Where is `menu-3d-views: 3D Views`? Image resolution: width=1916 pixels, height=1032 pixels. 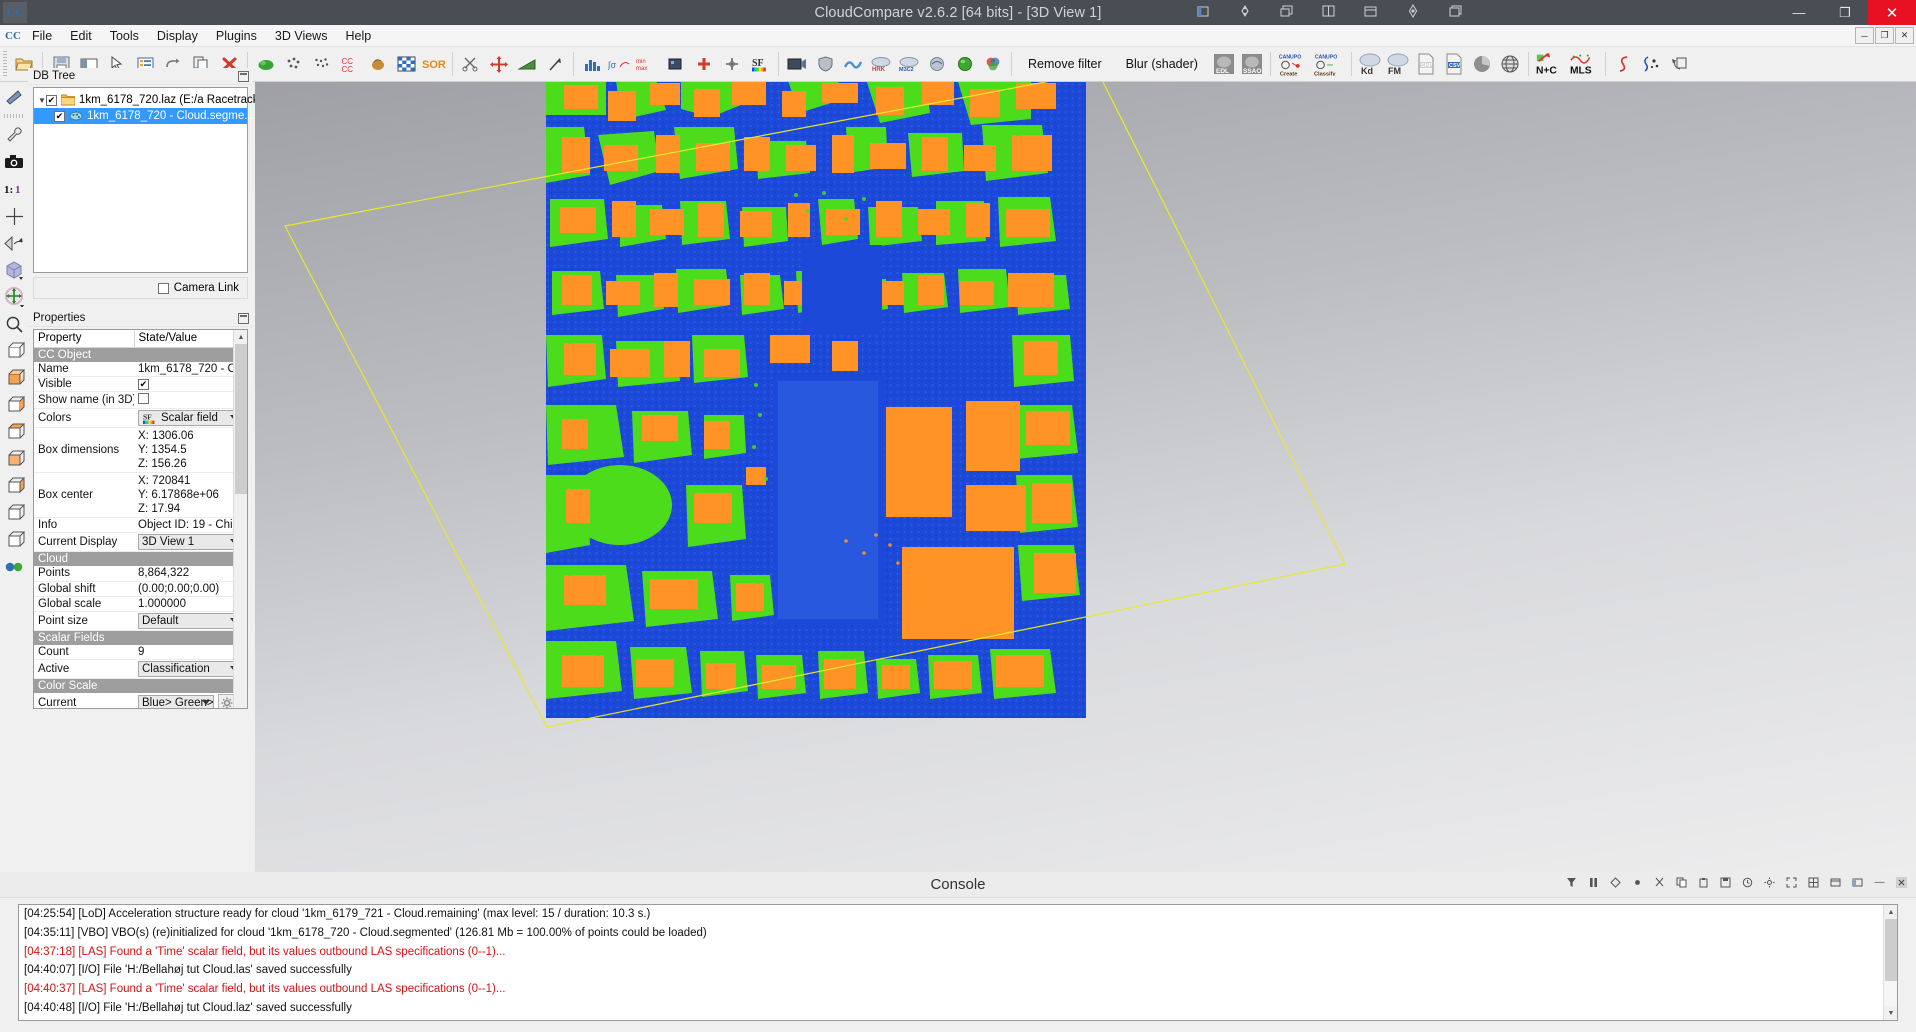
menu-3d-views: 3D Views is located at coordinates (301, 36).